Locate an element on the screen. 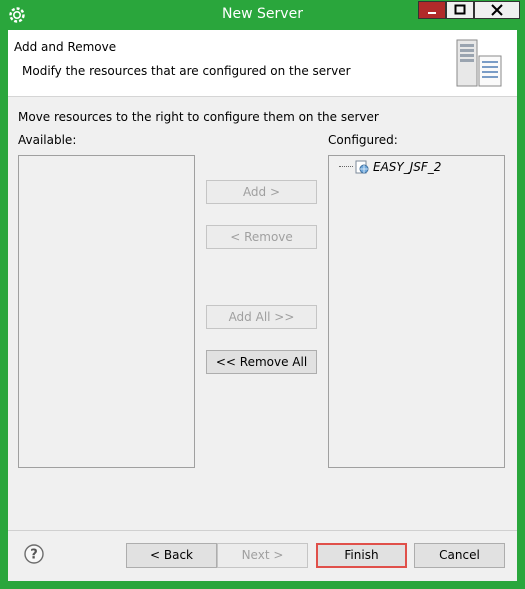 This screenshot has height=589, width=525. tree-item-label: EASY_JSF_2 is located at coordinates (407, 167).